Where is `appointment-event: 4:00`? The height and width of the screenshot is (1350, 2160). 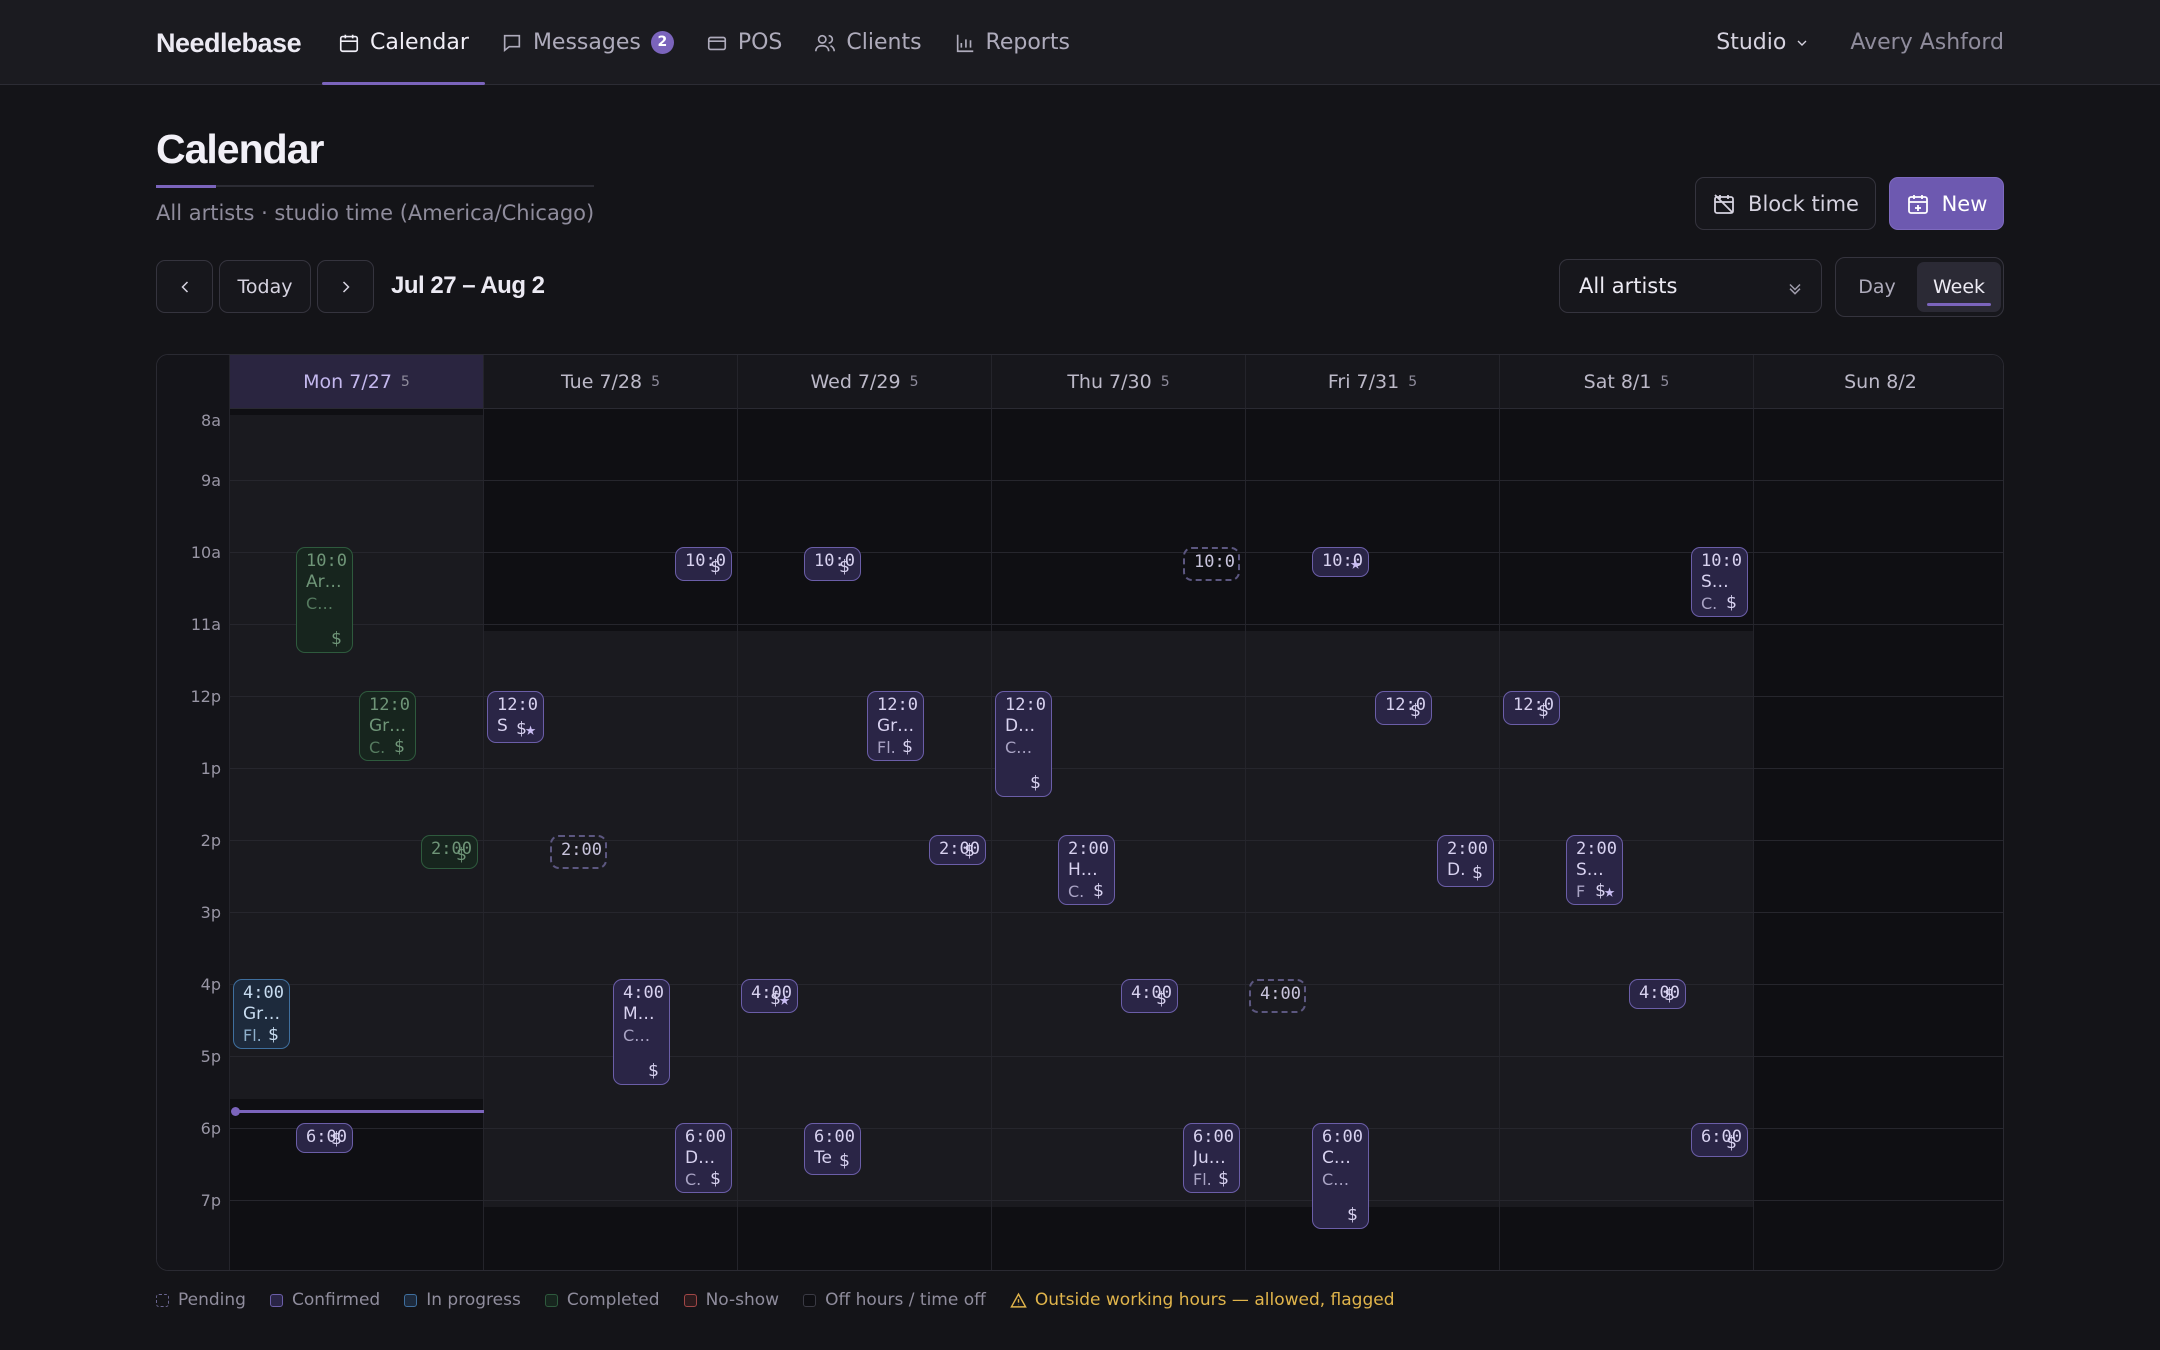 appointment-event: 4:00 is located at coordinates (1277, 996).